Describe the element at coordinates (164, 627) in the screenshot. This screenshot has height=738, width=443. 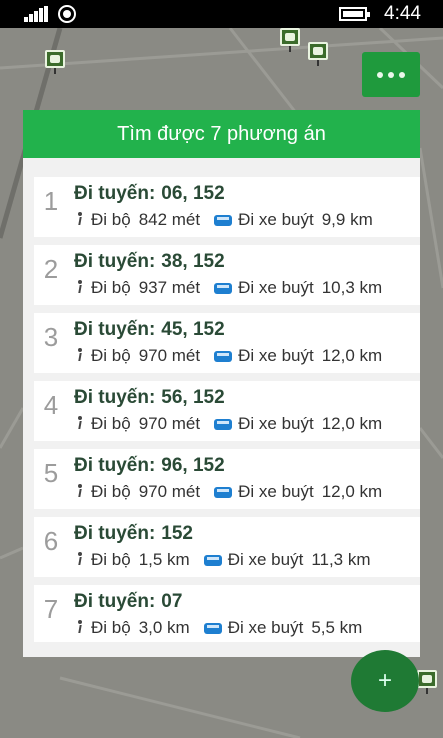
I see `walk-distance: 3,0 km` at that location.